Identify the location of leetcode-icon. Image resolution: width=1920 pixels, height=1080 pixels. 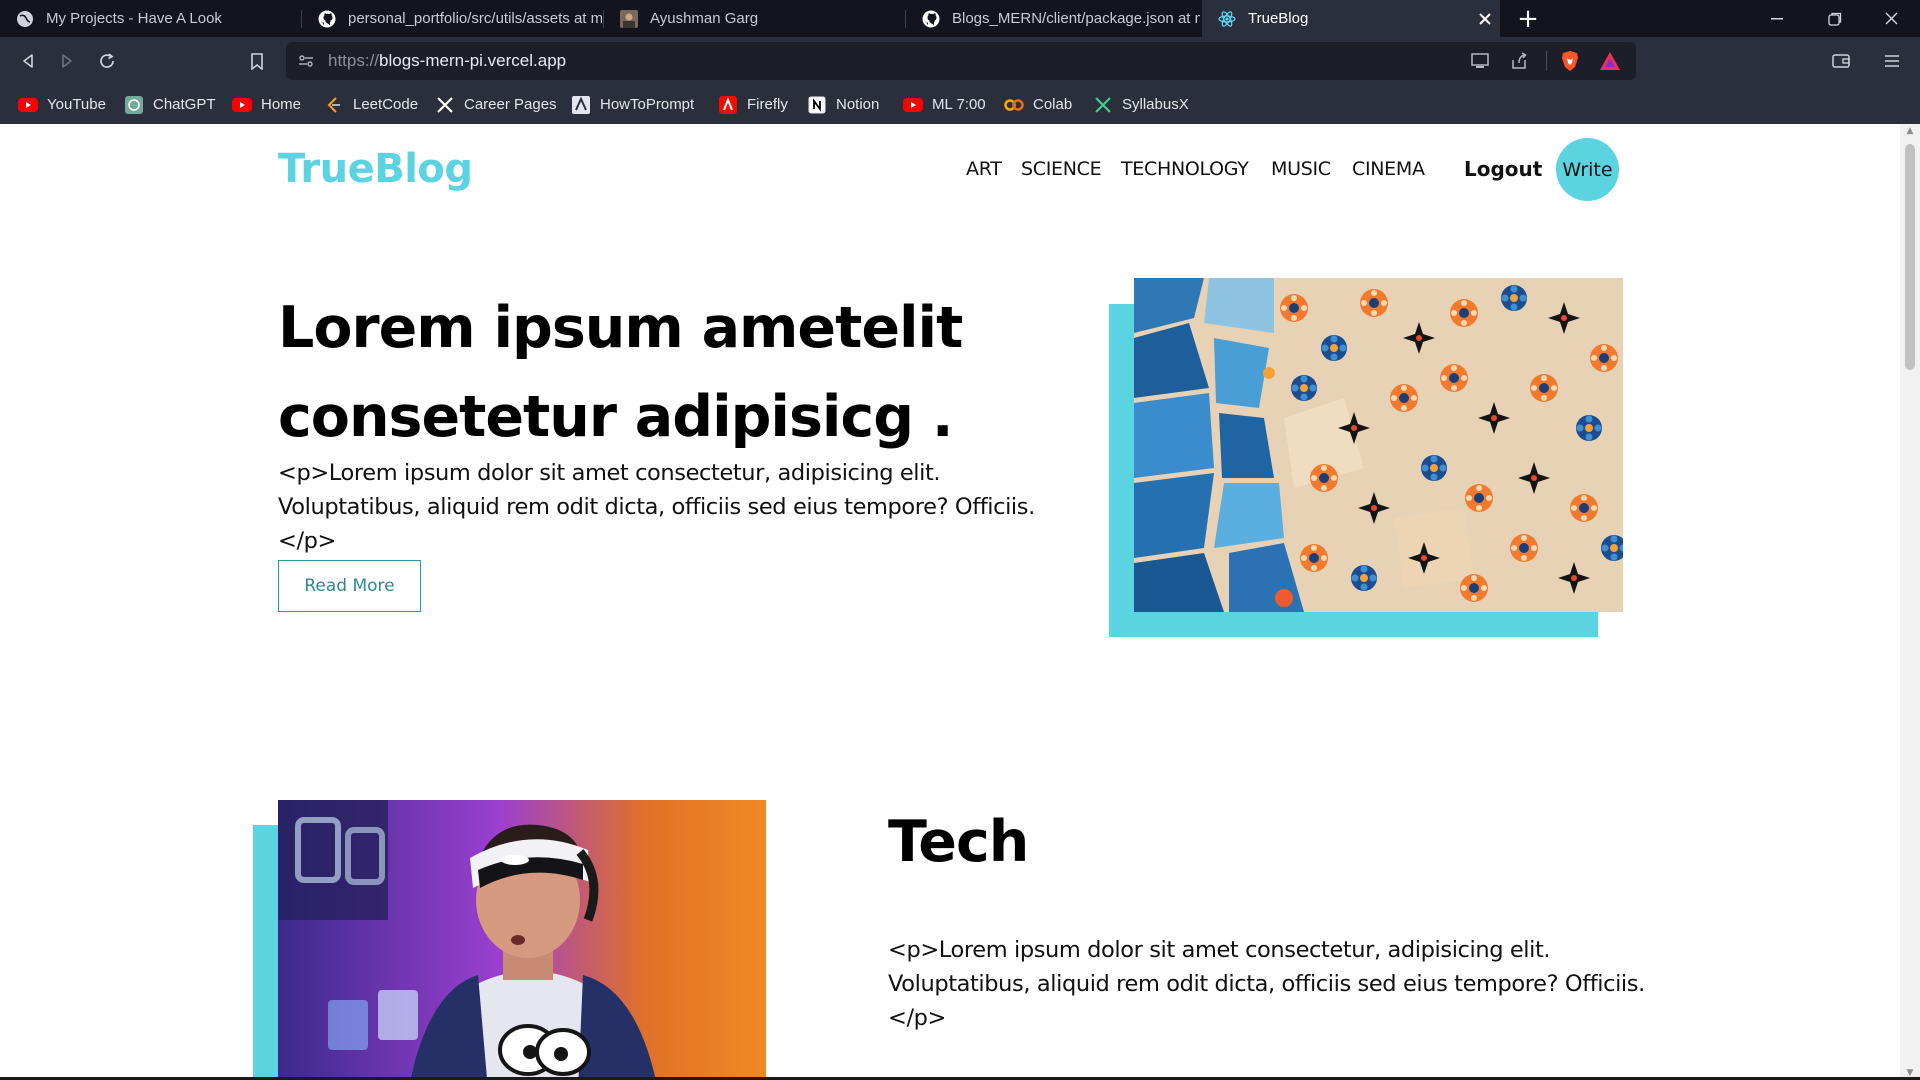
(334, 105).